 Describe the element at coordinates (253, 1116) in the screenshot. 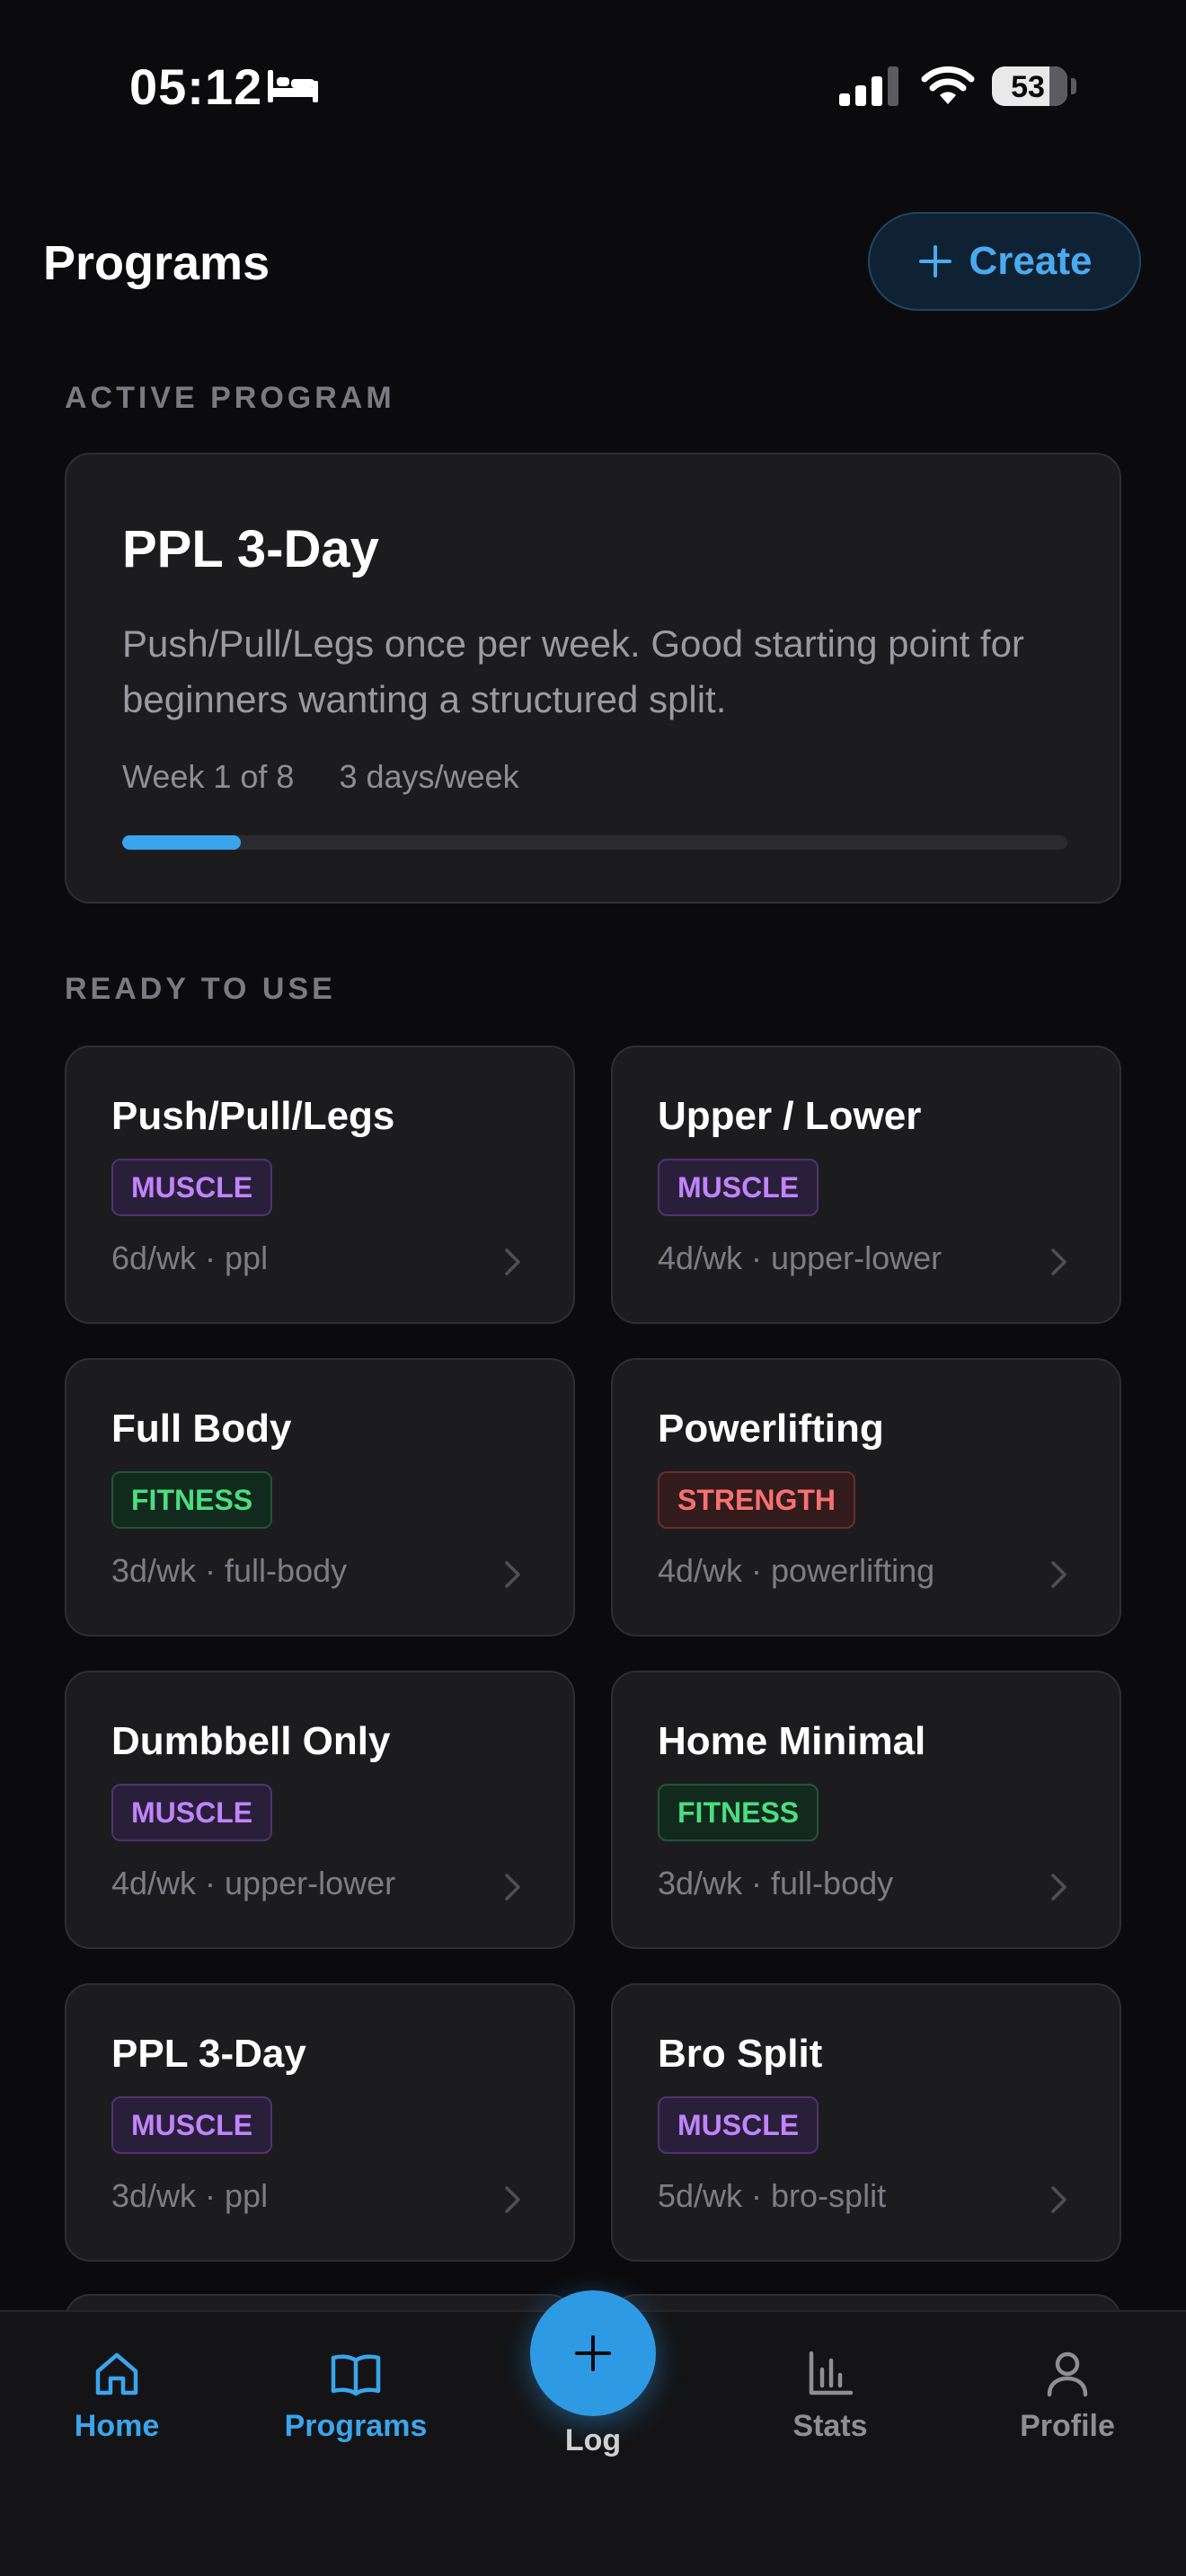

I see `program-name: Push/Pull/Legs` at that location.